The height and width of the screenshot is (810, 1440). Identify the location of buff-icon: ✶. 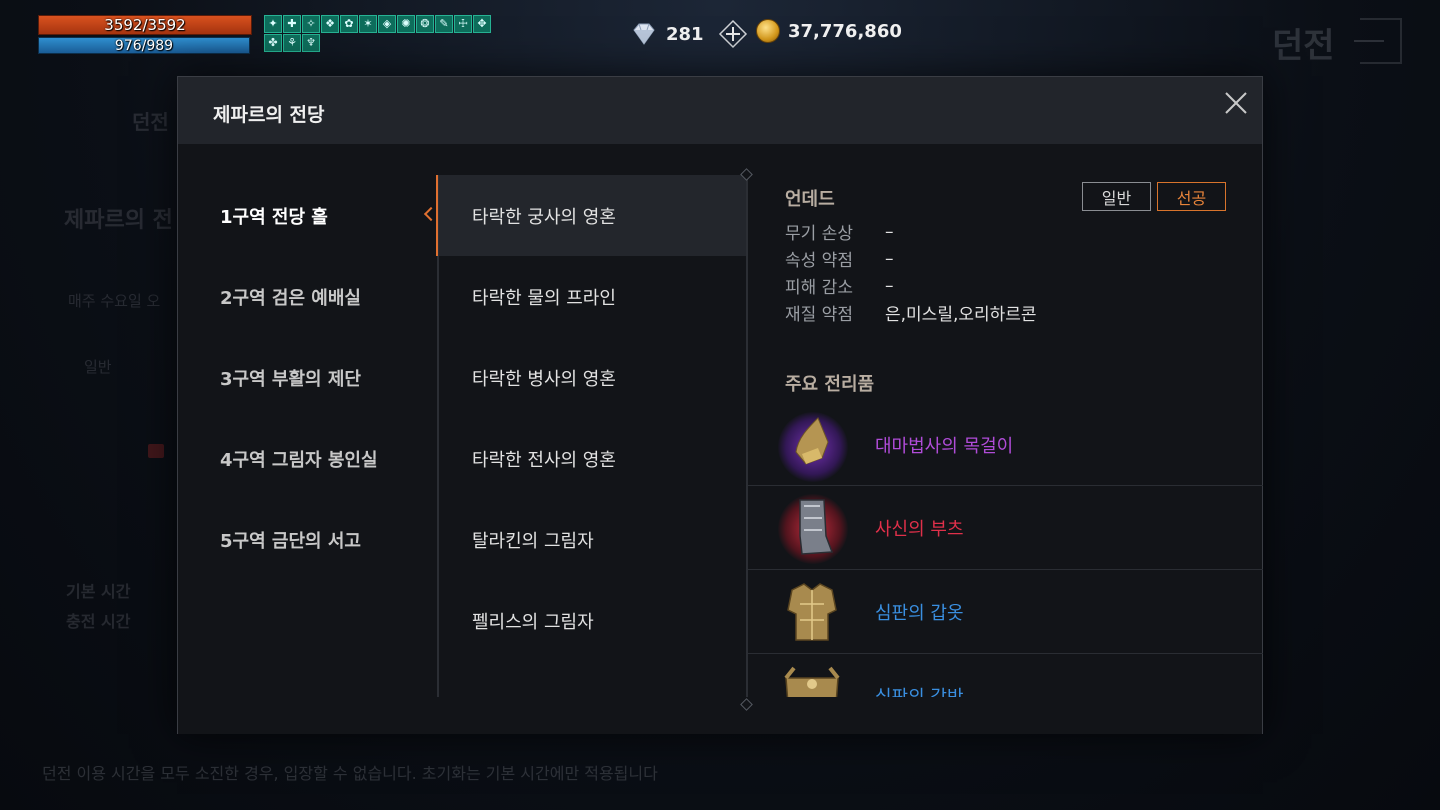
(368, 24).